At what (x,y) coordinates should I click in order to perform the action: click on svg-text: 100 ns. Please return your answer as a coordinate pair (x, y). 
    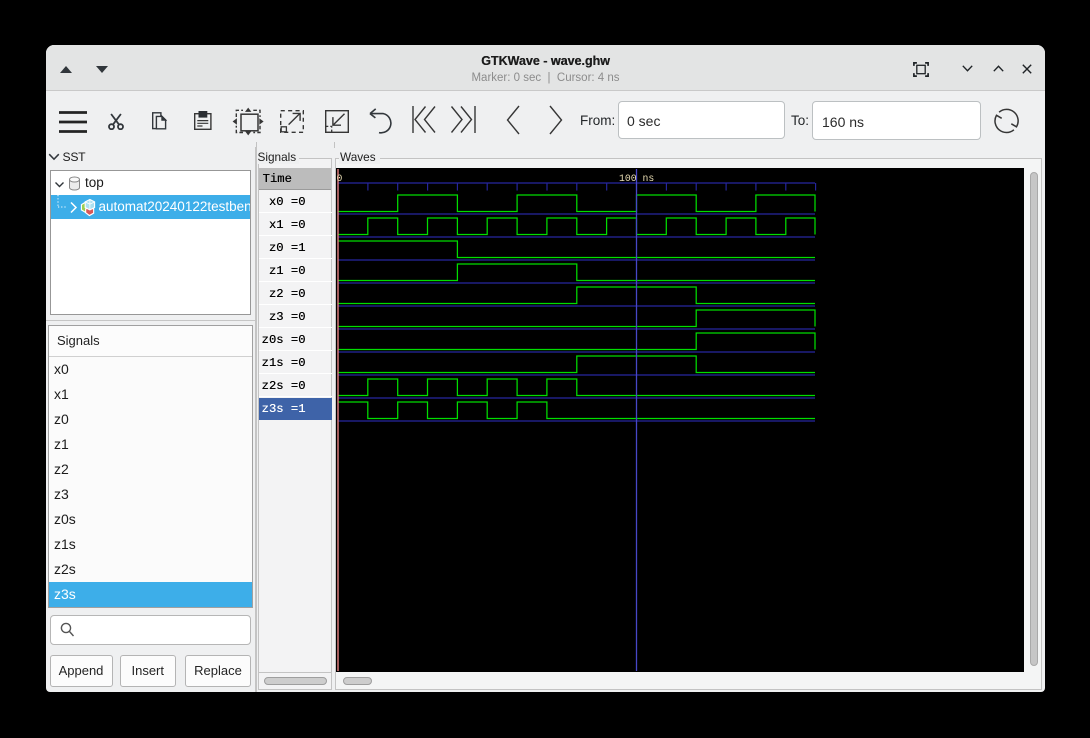
    Looking at the image, I should click on (636, 178).